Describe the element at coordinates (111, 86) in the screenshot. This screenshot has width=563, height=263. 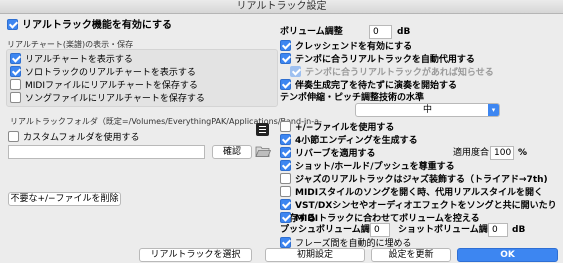
I see `chart-option-2-label: MIDIファイルにリアルチャートを保存する` at that location.